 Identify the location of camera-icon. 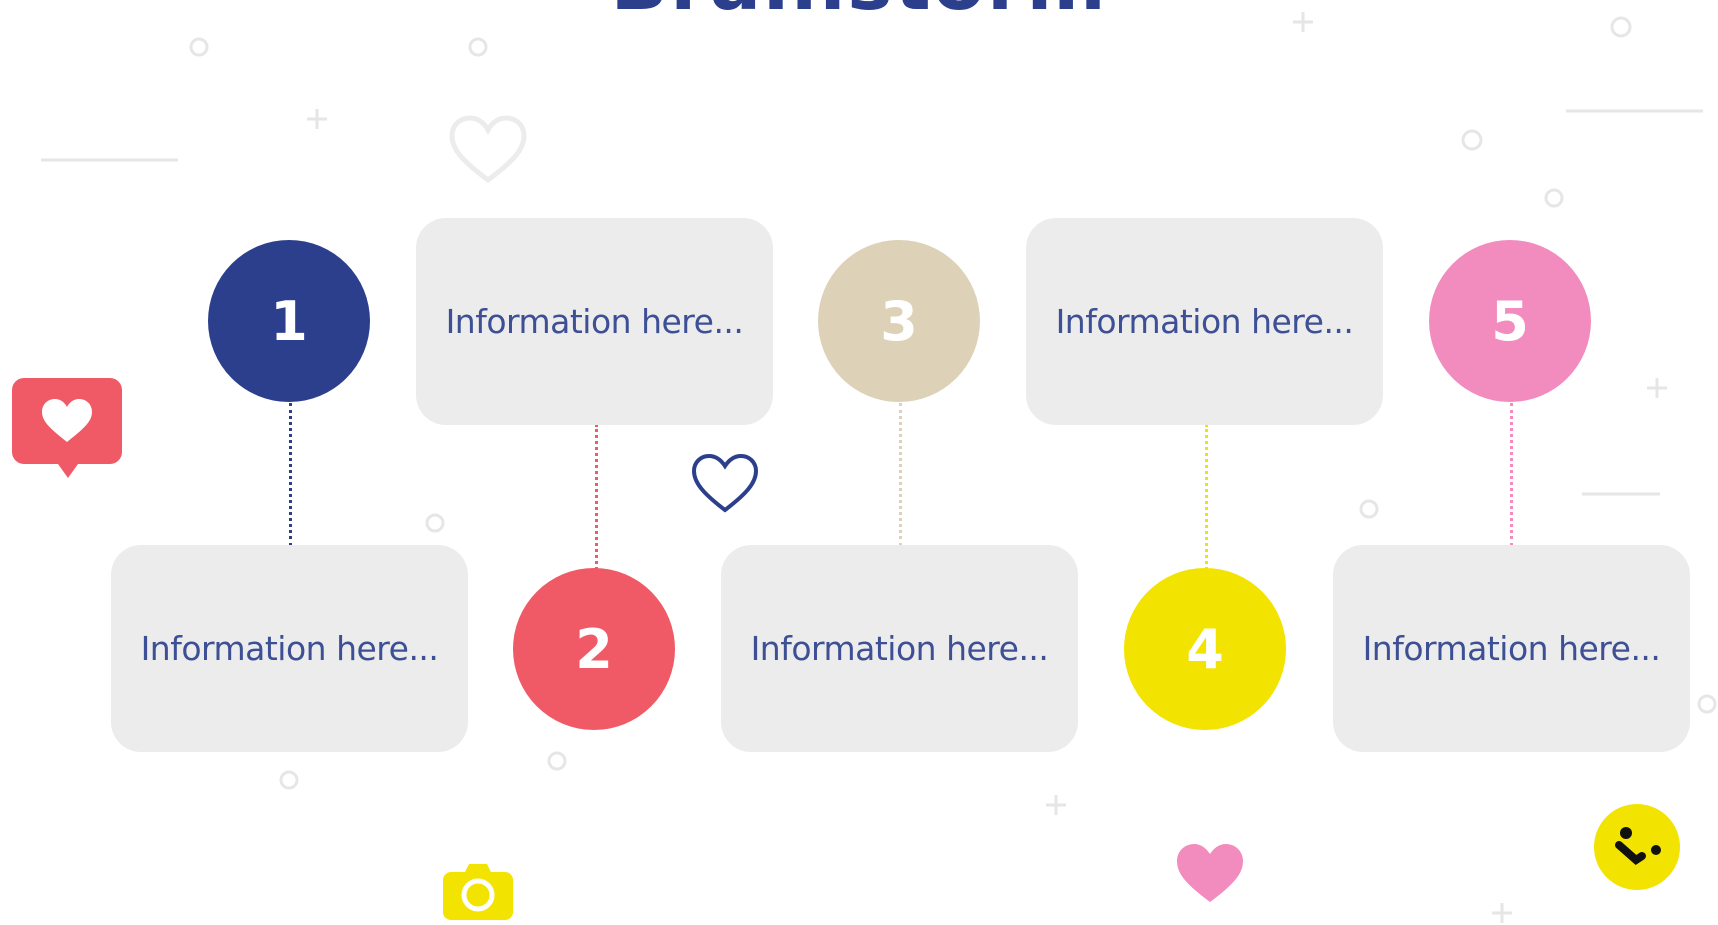
(478, 892).